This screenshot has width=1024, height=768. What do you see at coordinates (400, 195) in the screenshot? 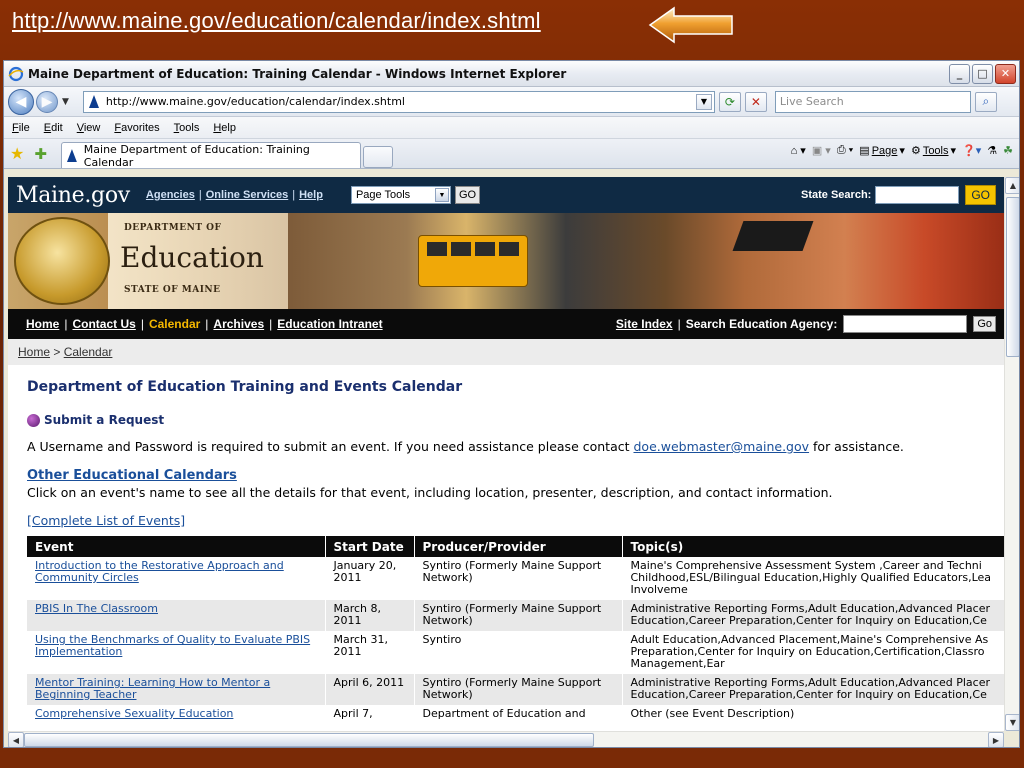
I see `page-tools-select: Page Tools ▼` at bounding box center [400, 195].